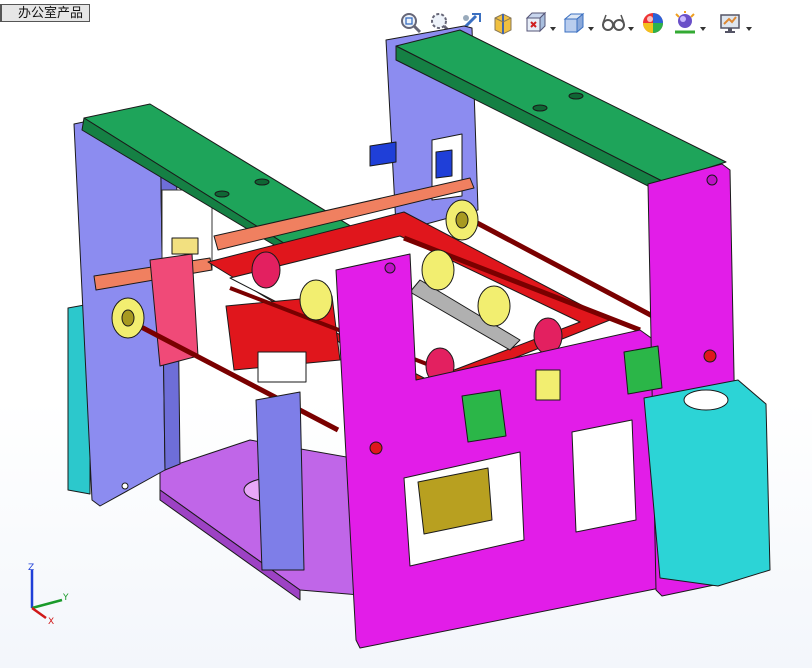  What do you see at coordinates (31, 568) in the screenshot?
I see `triad-z-label: Z` at bounding box center [31, 568].